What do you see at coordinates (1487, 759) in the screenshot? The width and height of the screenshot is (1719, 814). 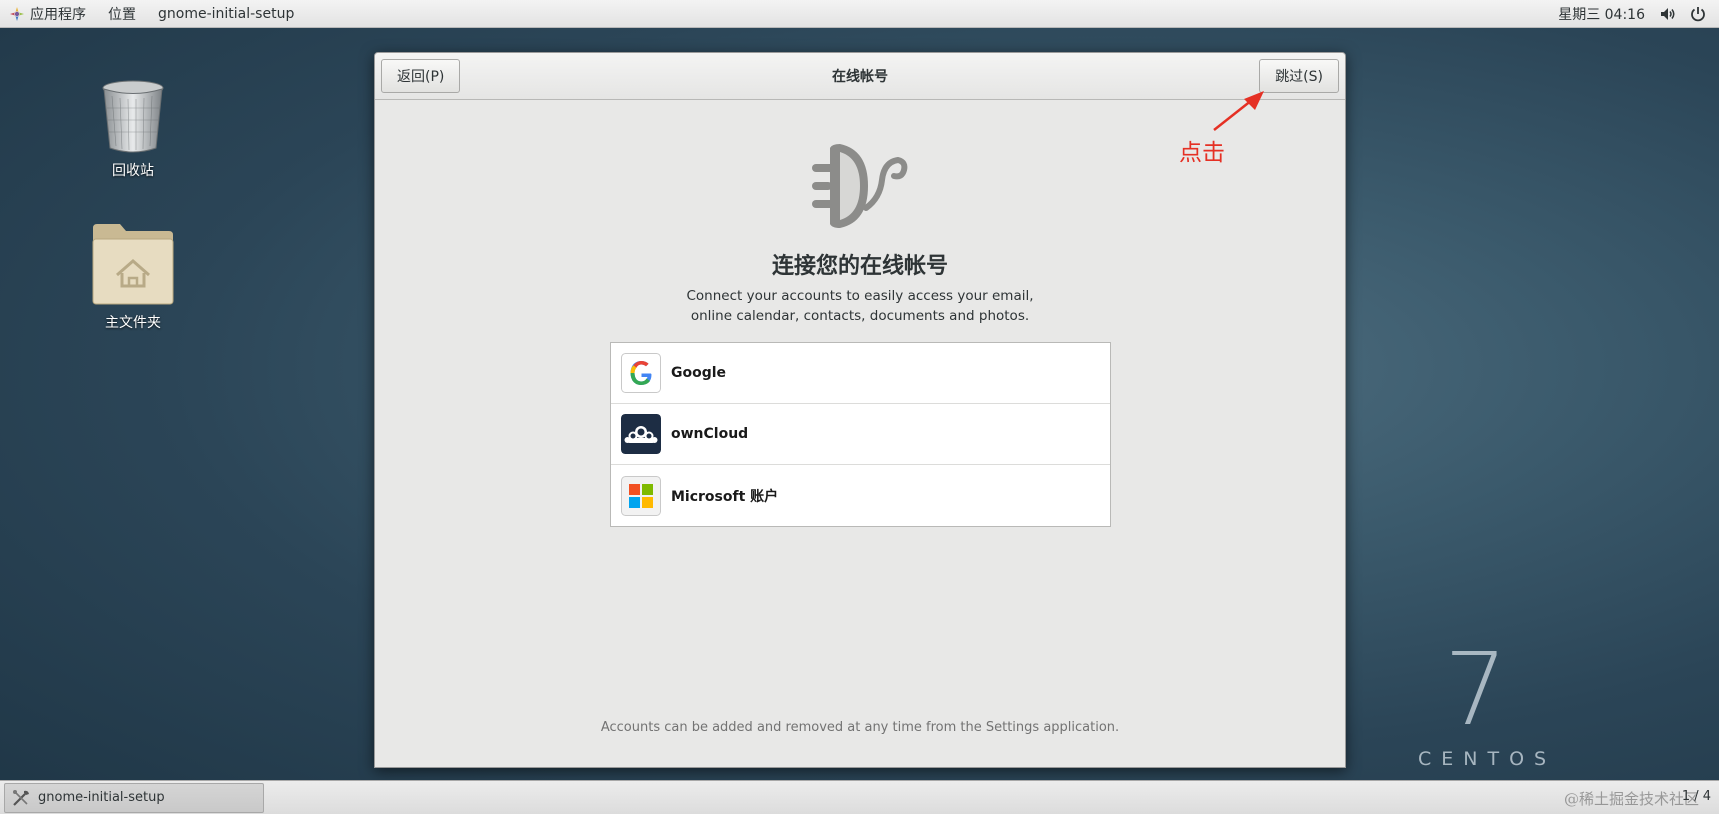 I see `centos-wordmark: CENTOS` at bounding box center [1487, 759].